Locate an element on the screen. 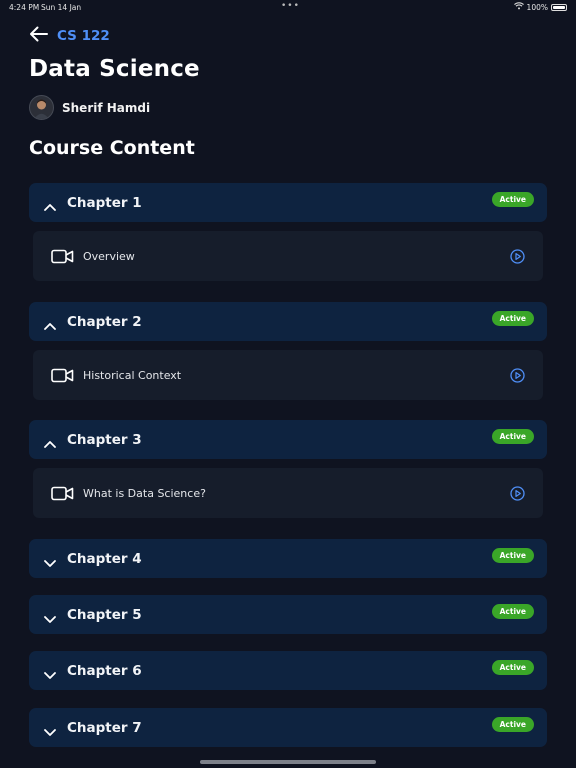  battery-icon is located at coordinates (559, 7).